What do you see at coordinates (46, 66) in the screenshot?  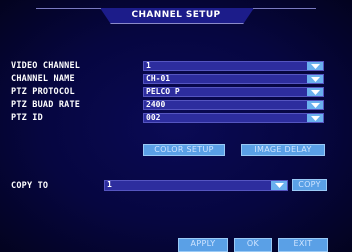 I see `video-channel-label: VIDEO CHANNEL` at bounding box center [46, 66].